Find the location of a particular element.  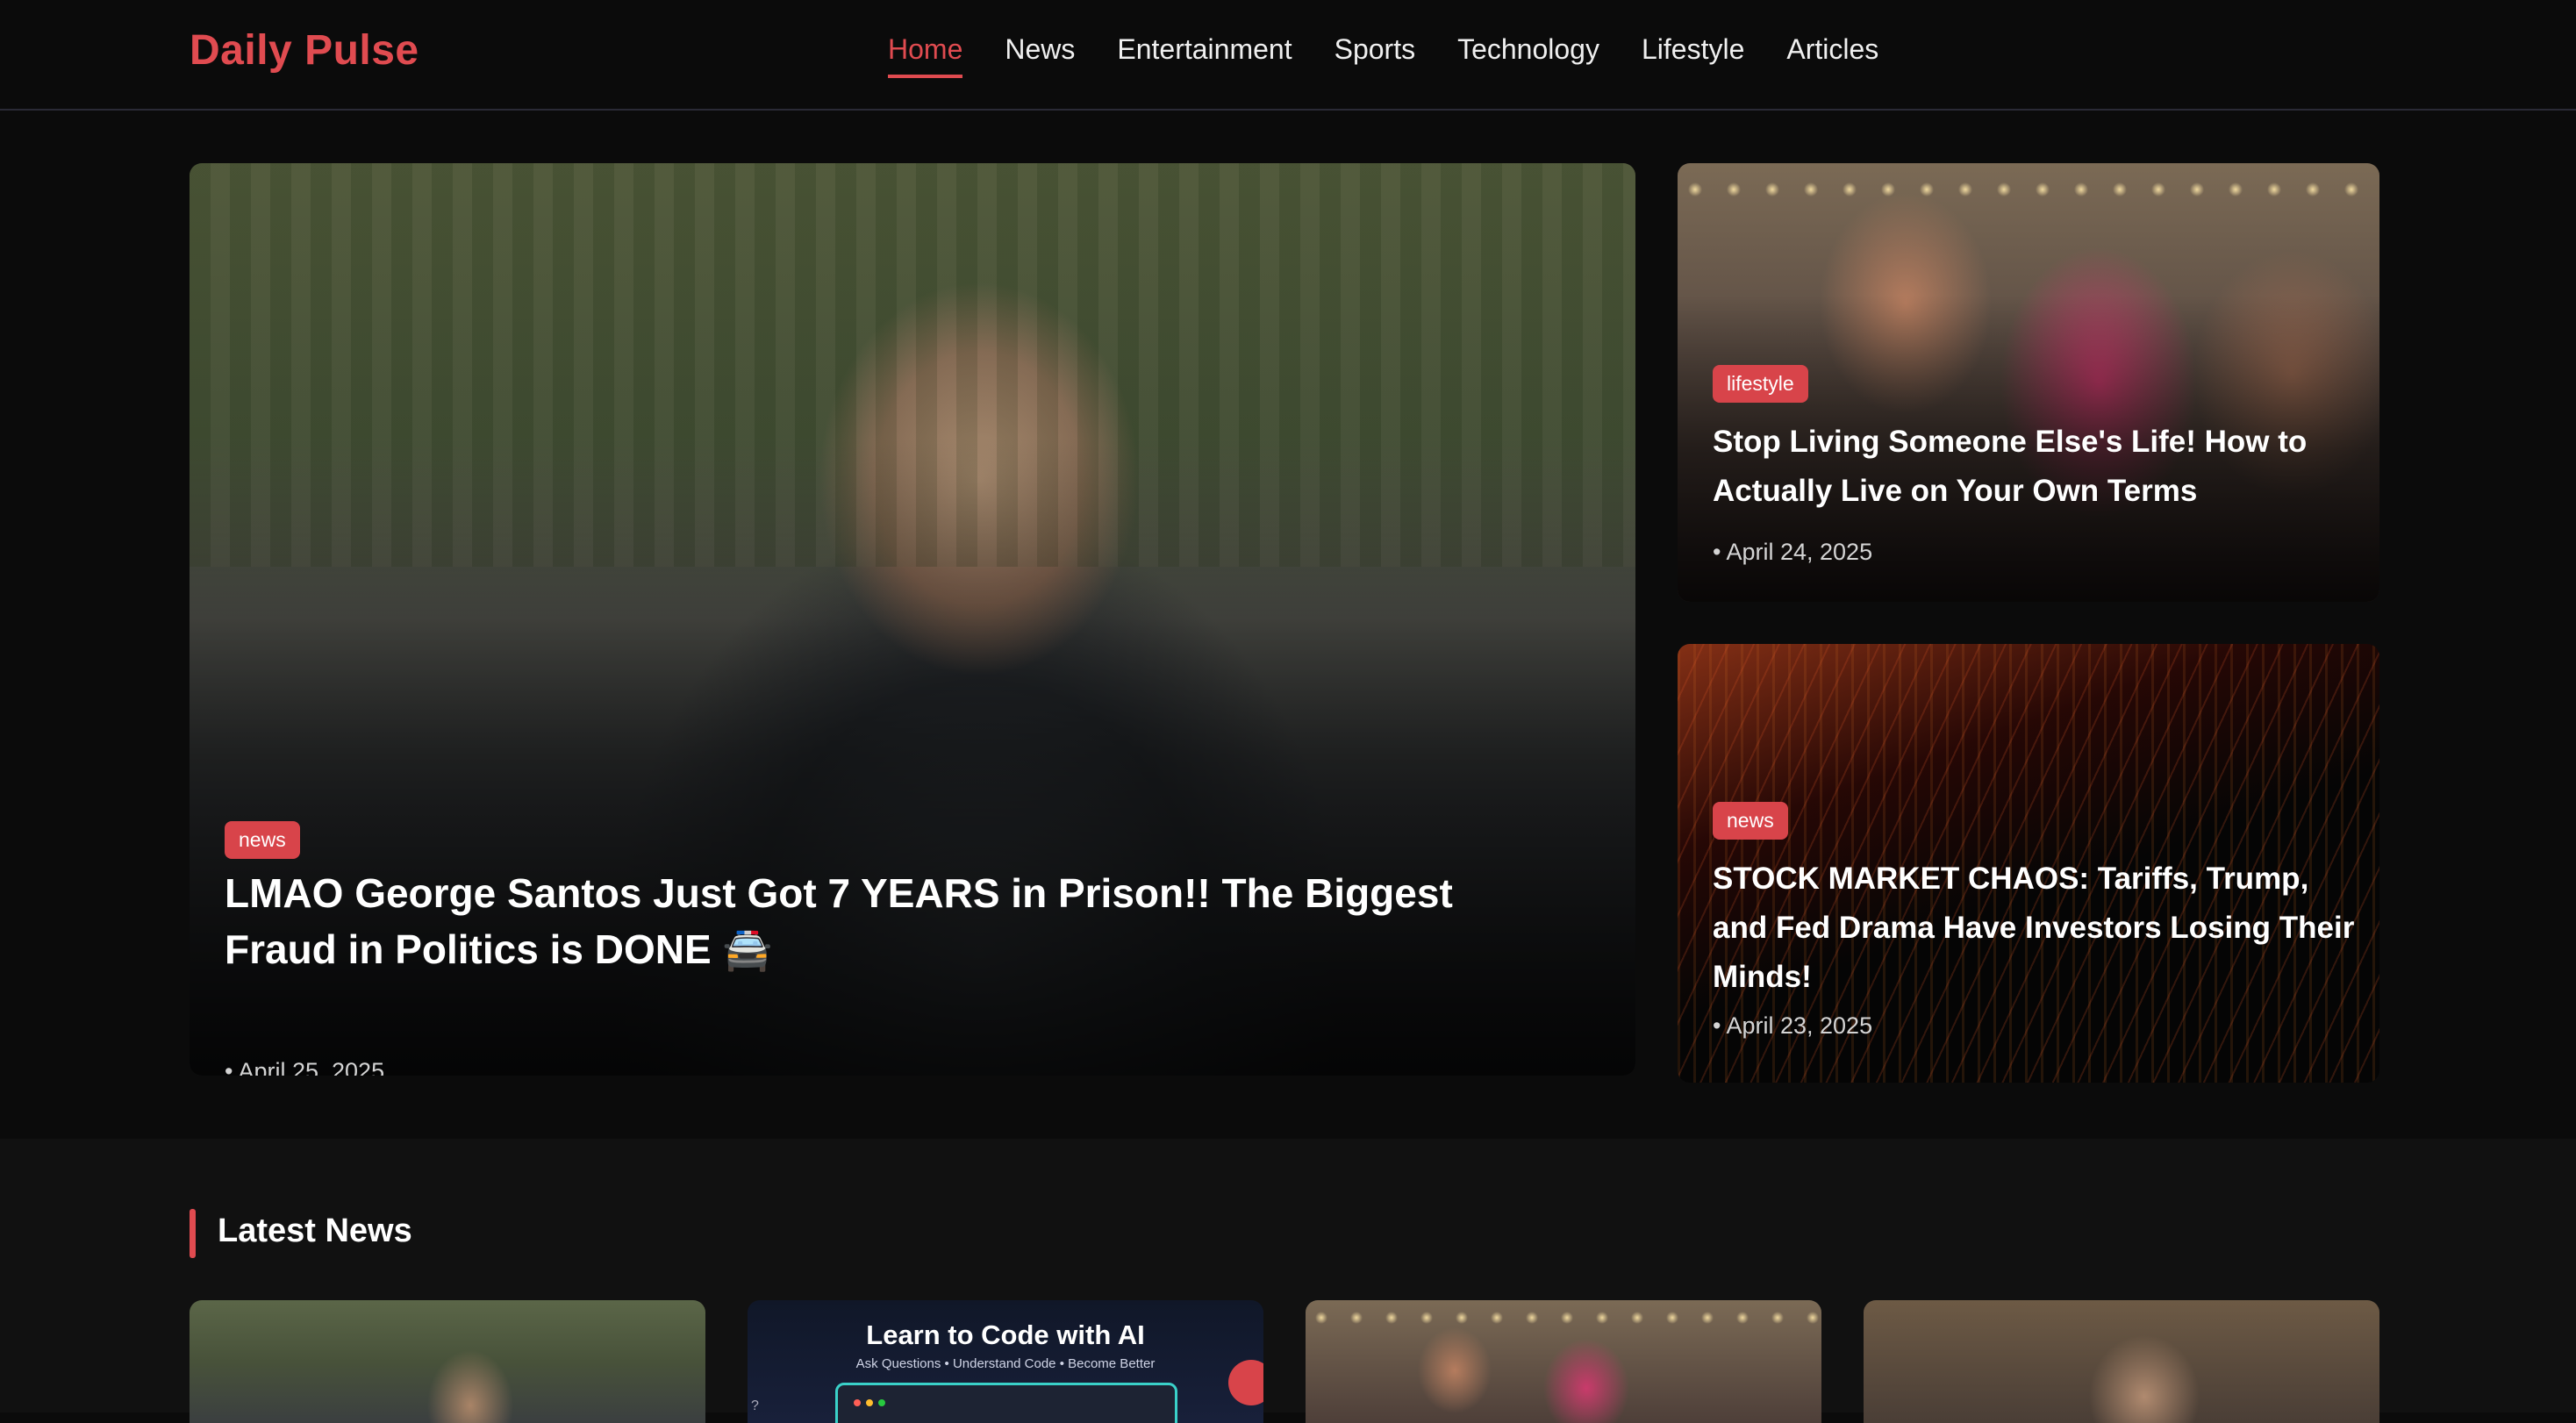

section-accent-bar is located at coordinates (193, 1233).